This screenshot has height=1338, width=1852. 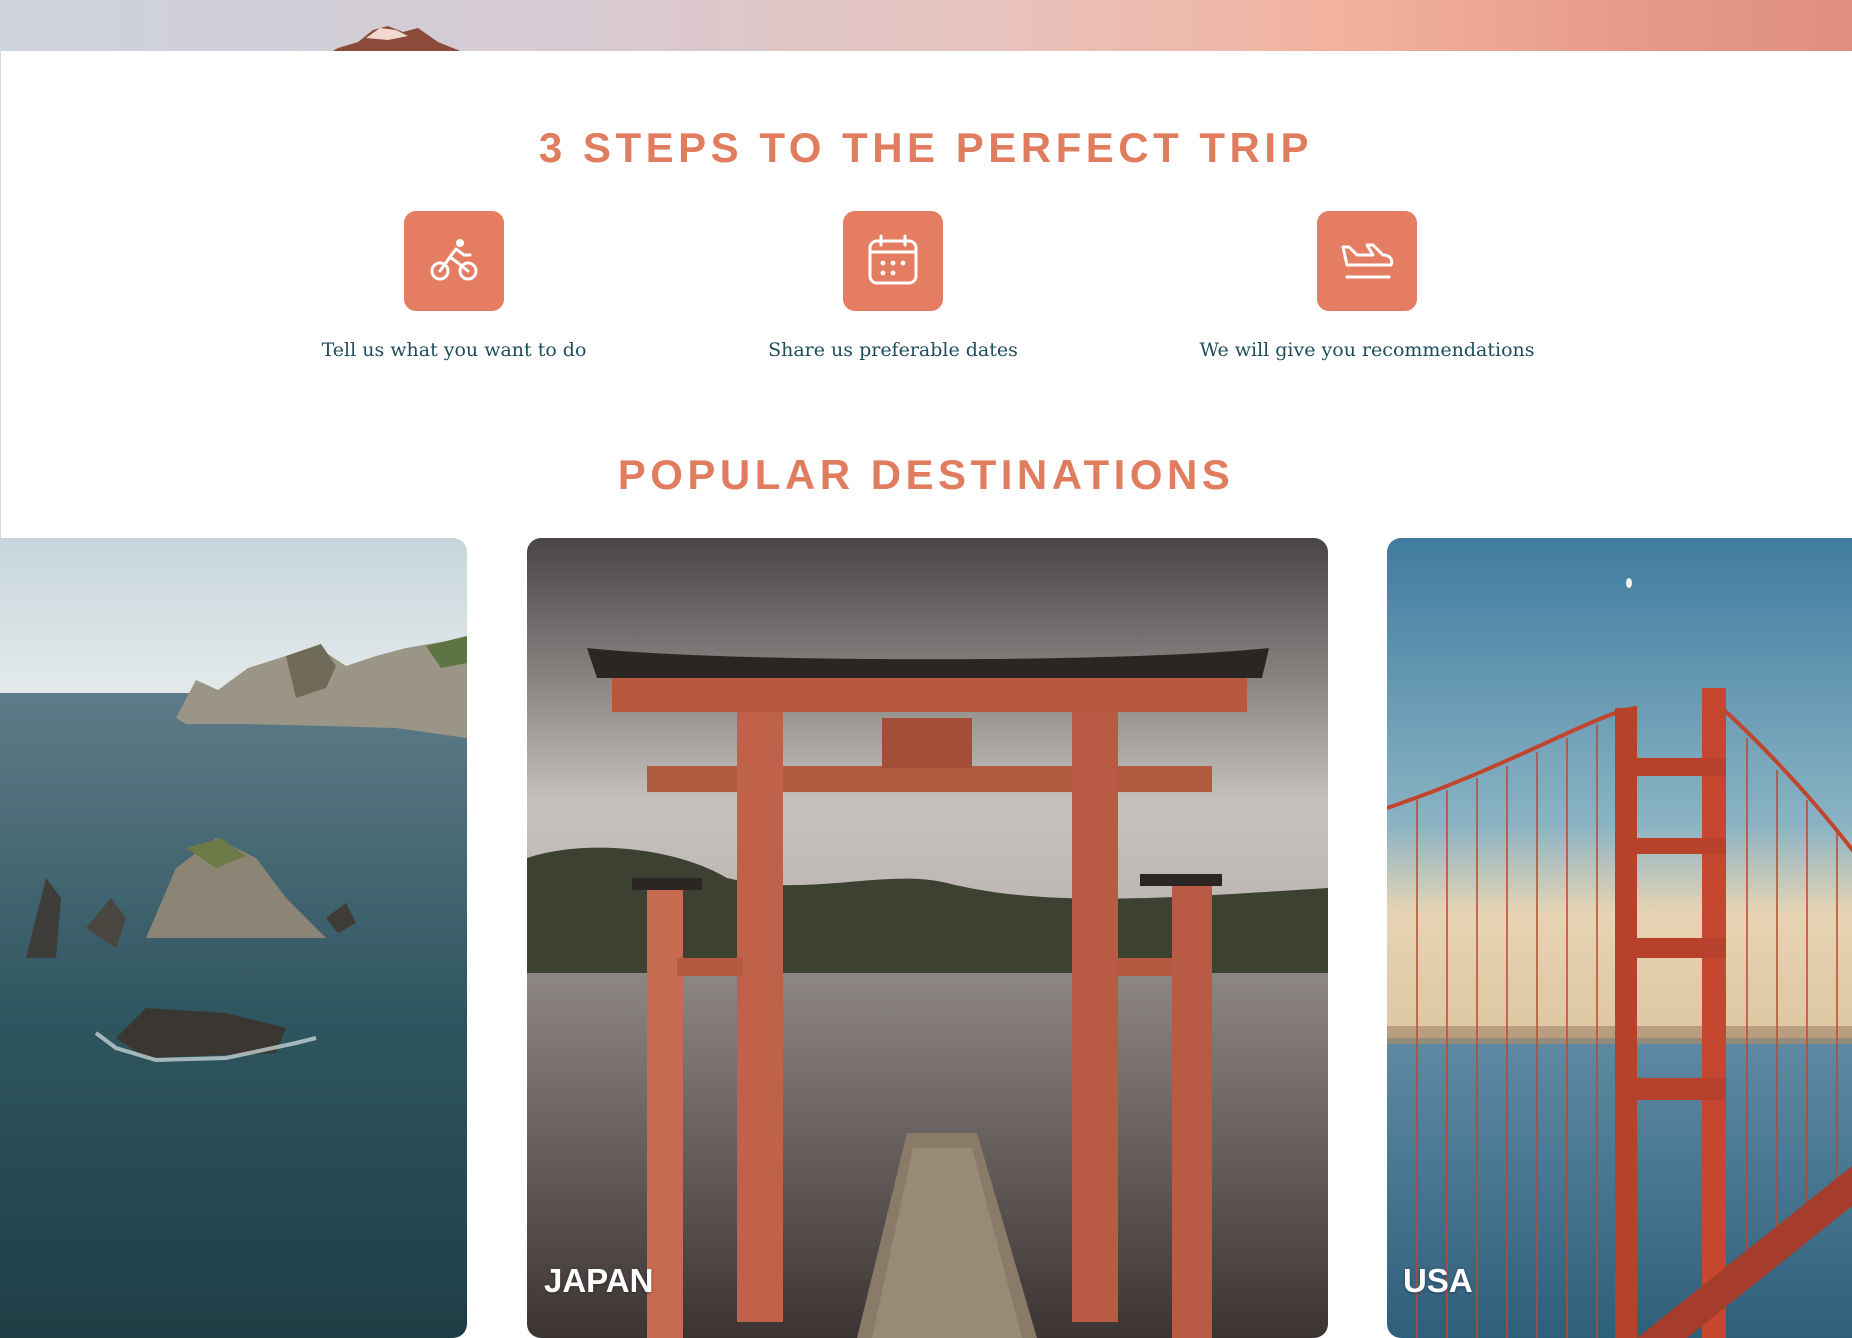 I want to click on plane-landing-icon, so click(x=1367, y=261).